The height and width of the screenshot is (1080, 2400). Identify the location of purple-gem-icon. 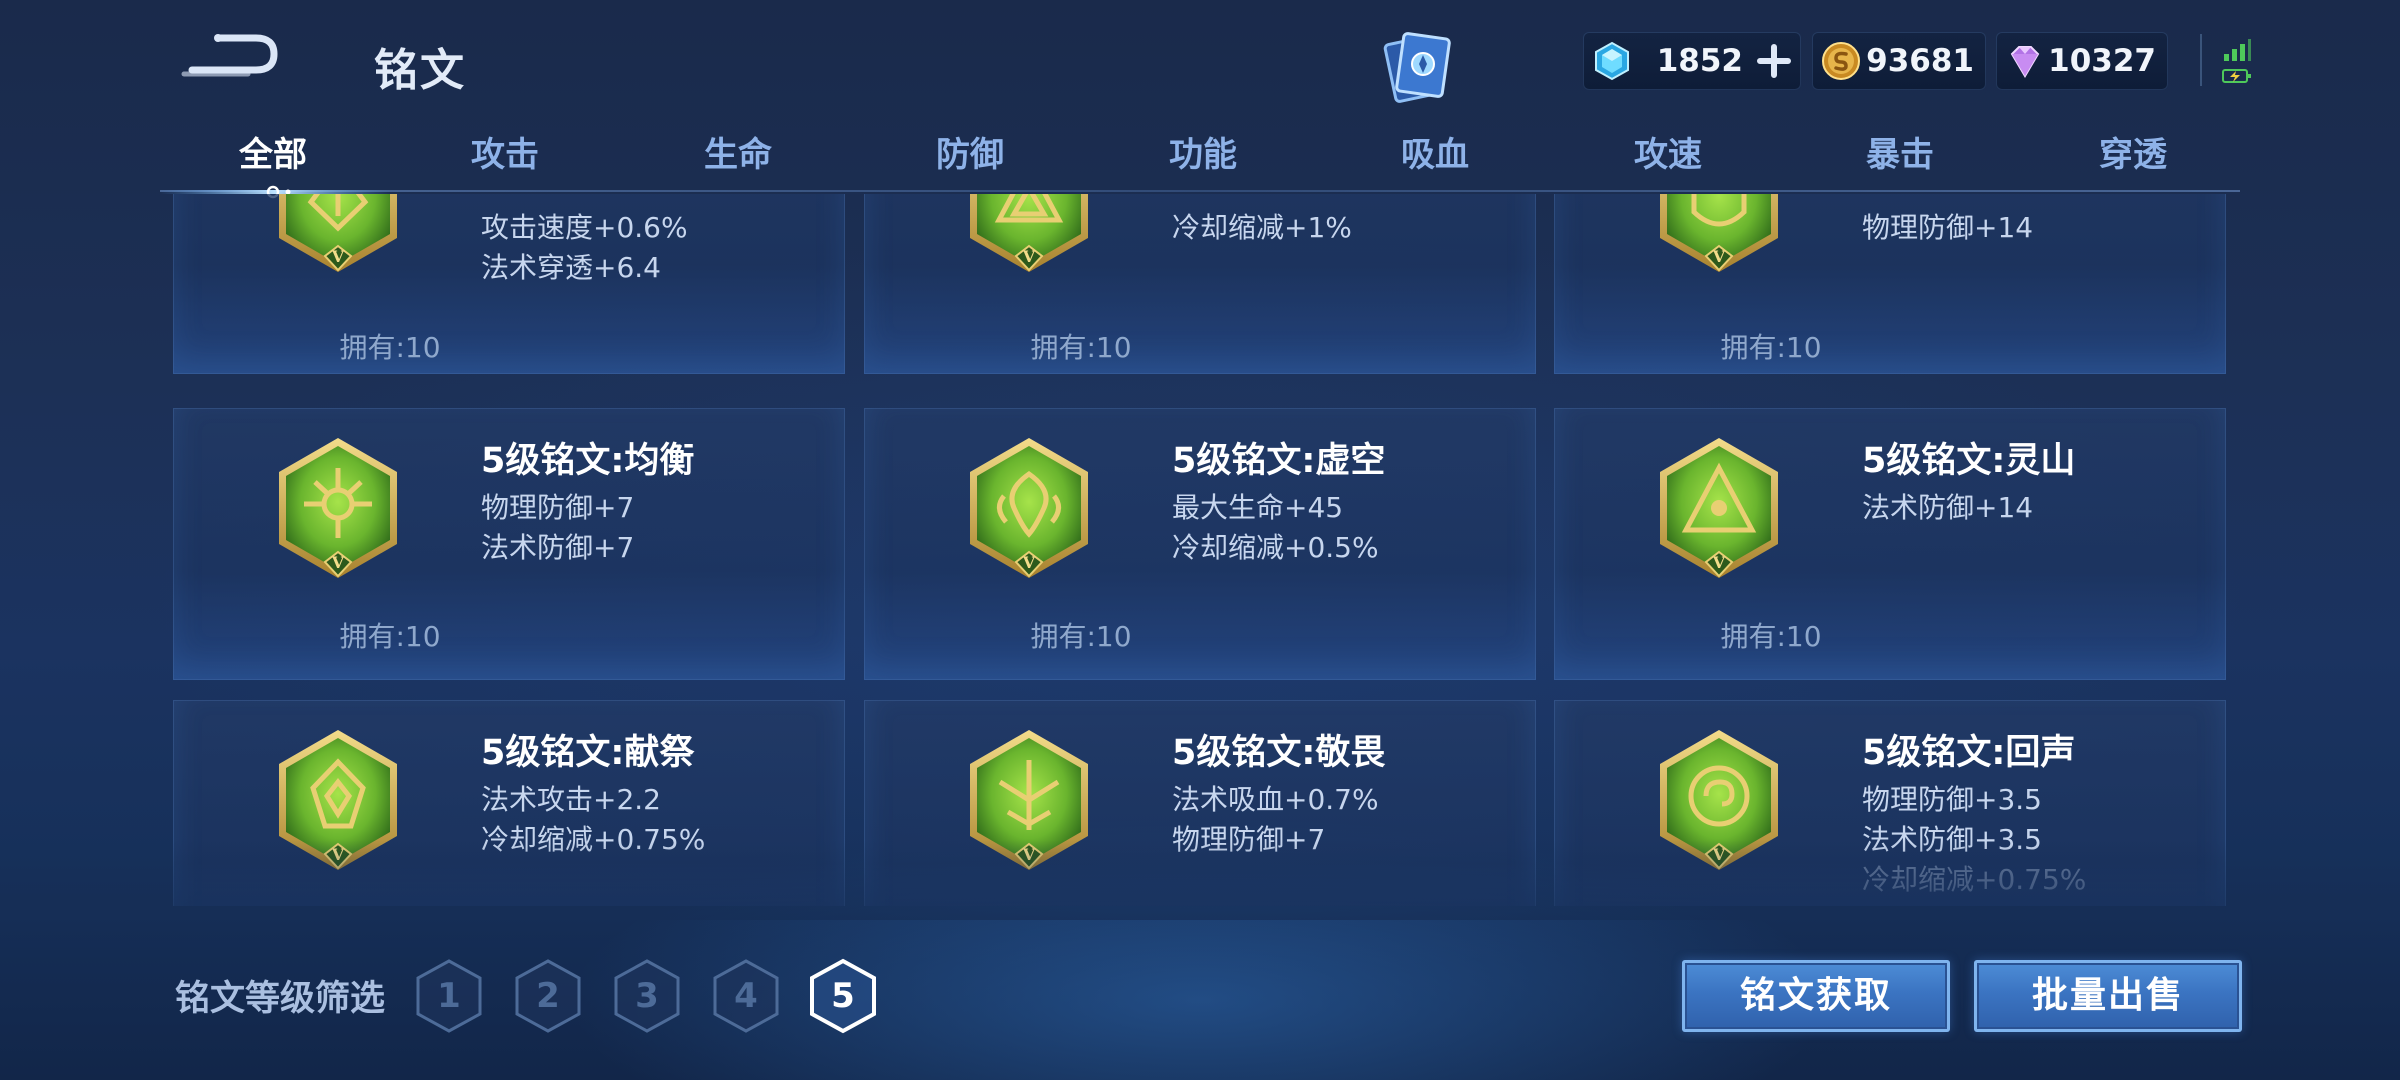
(2025, 62).